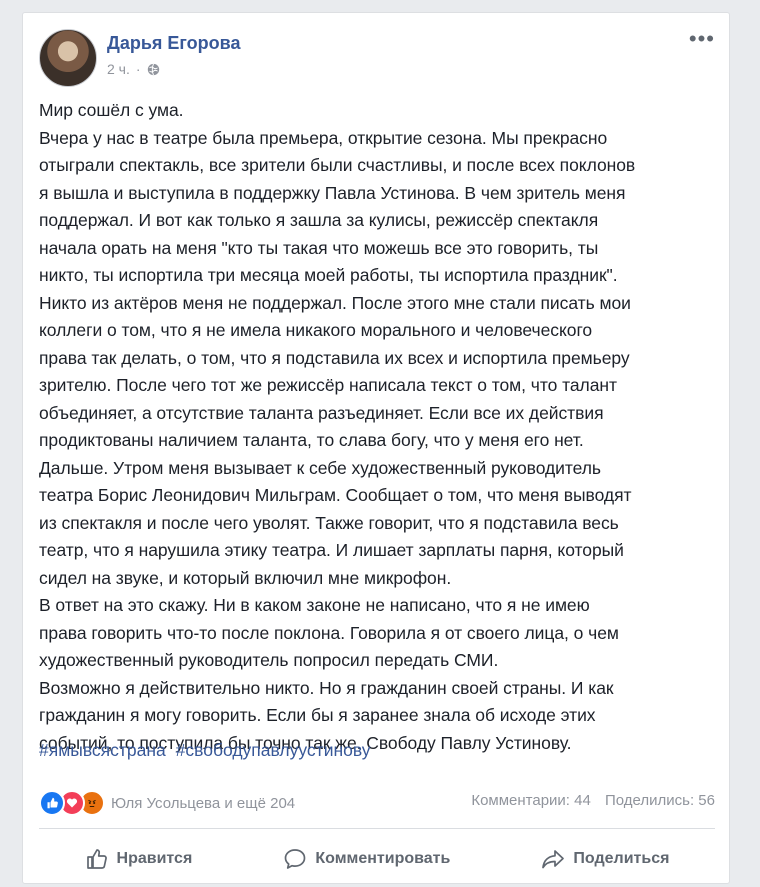  I want to click on hashtag-link: #свободупавлуустинову, so click(273, 750).